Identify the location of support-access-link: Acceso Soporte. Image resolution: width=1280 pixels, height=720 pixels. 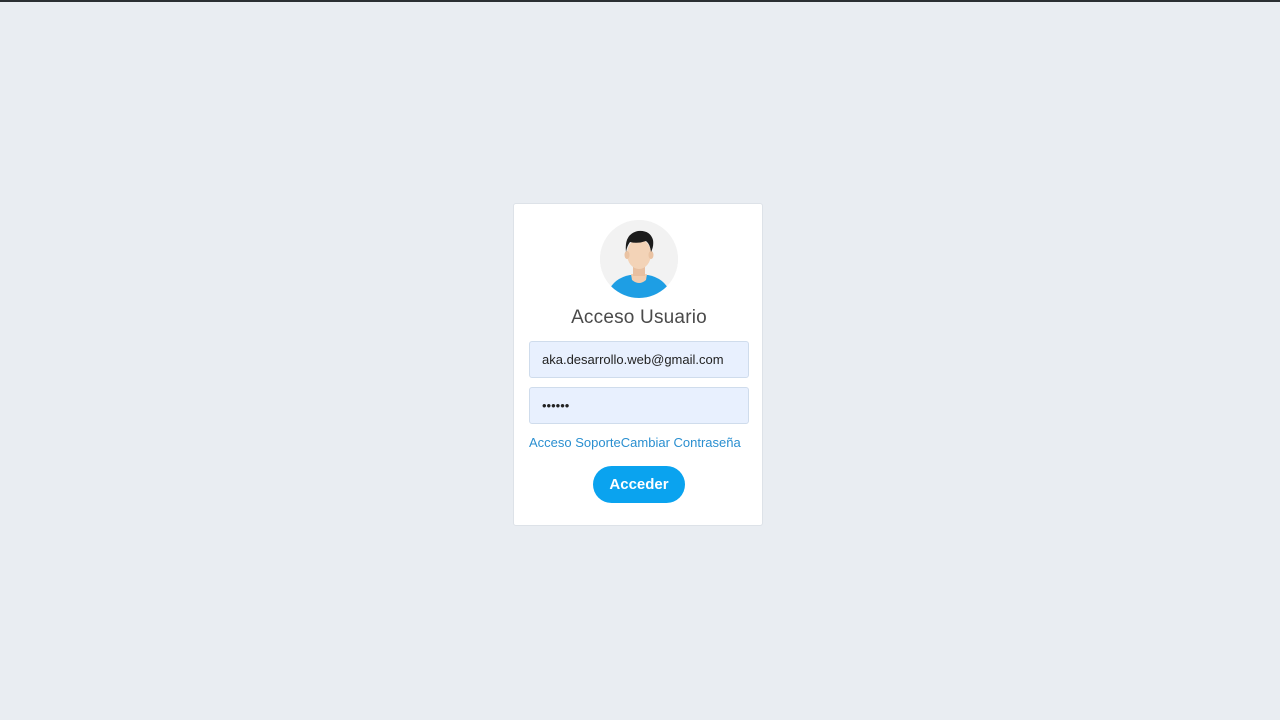
(575, 442).